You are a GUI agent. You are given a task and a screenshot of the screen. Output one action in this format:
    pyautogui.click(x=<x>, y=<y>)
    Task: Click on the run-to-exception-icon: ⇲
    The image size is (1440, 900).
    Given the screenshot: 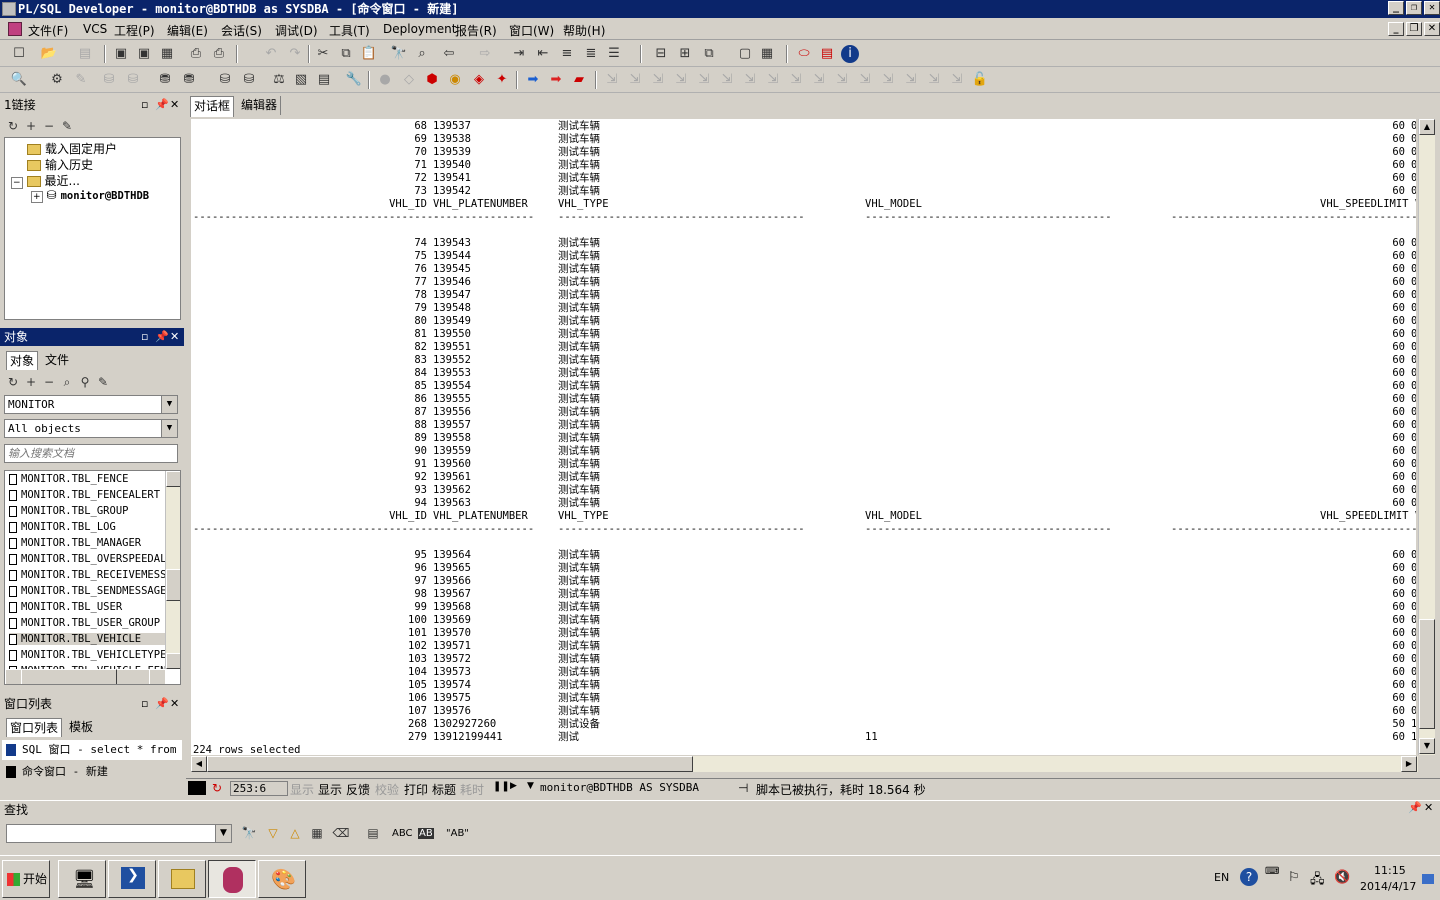 What is the action you would take?
    pyautogui.click(x=704, y=80)
    